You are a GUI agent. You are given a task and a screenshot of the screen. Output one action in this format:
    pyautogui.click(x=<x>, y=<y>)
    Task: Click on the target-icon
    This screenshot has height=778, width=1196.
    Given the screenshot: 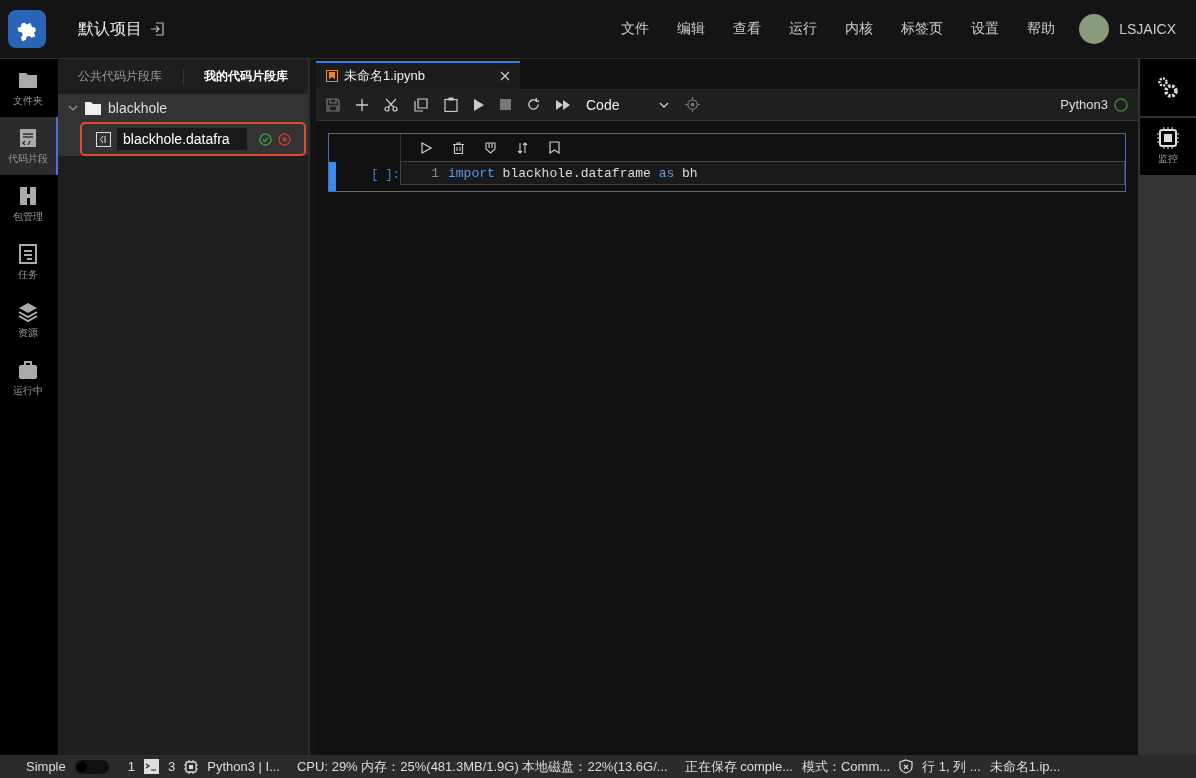 What is the action you would take?
    pyautogui.click(x=693, y=104)
    